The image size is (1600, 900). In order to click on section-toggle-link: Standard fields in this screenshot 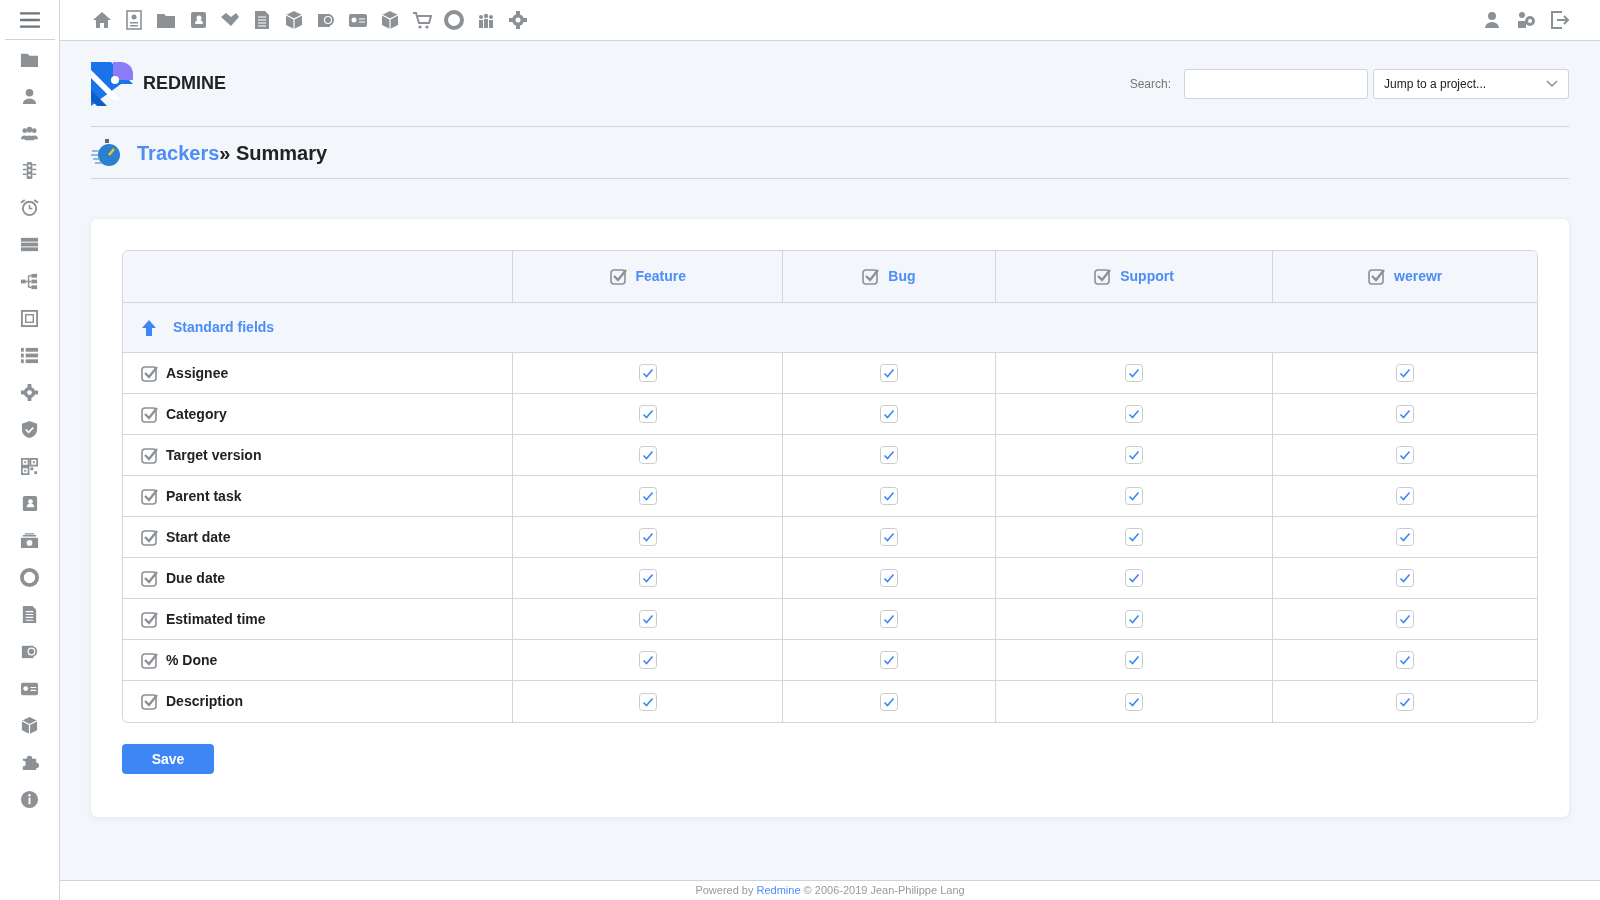, I will do `click(224, 327)`.